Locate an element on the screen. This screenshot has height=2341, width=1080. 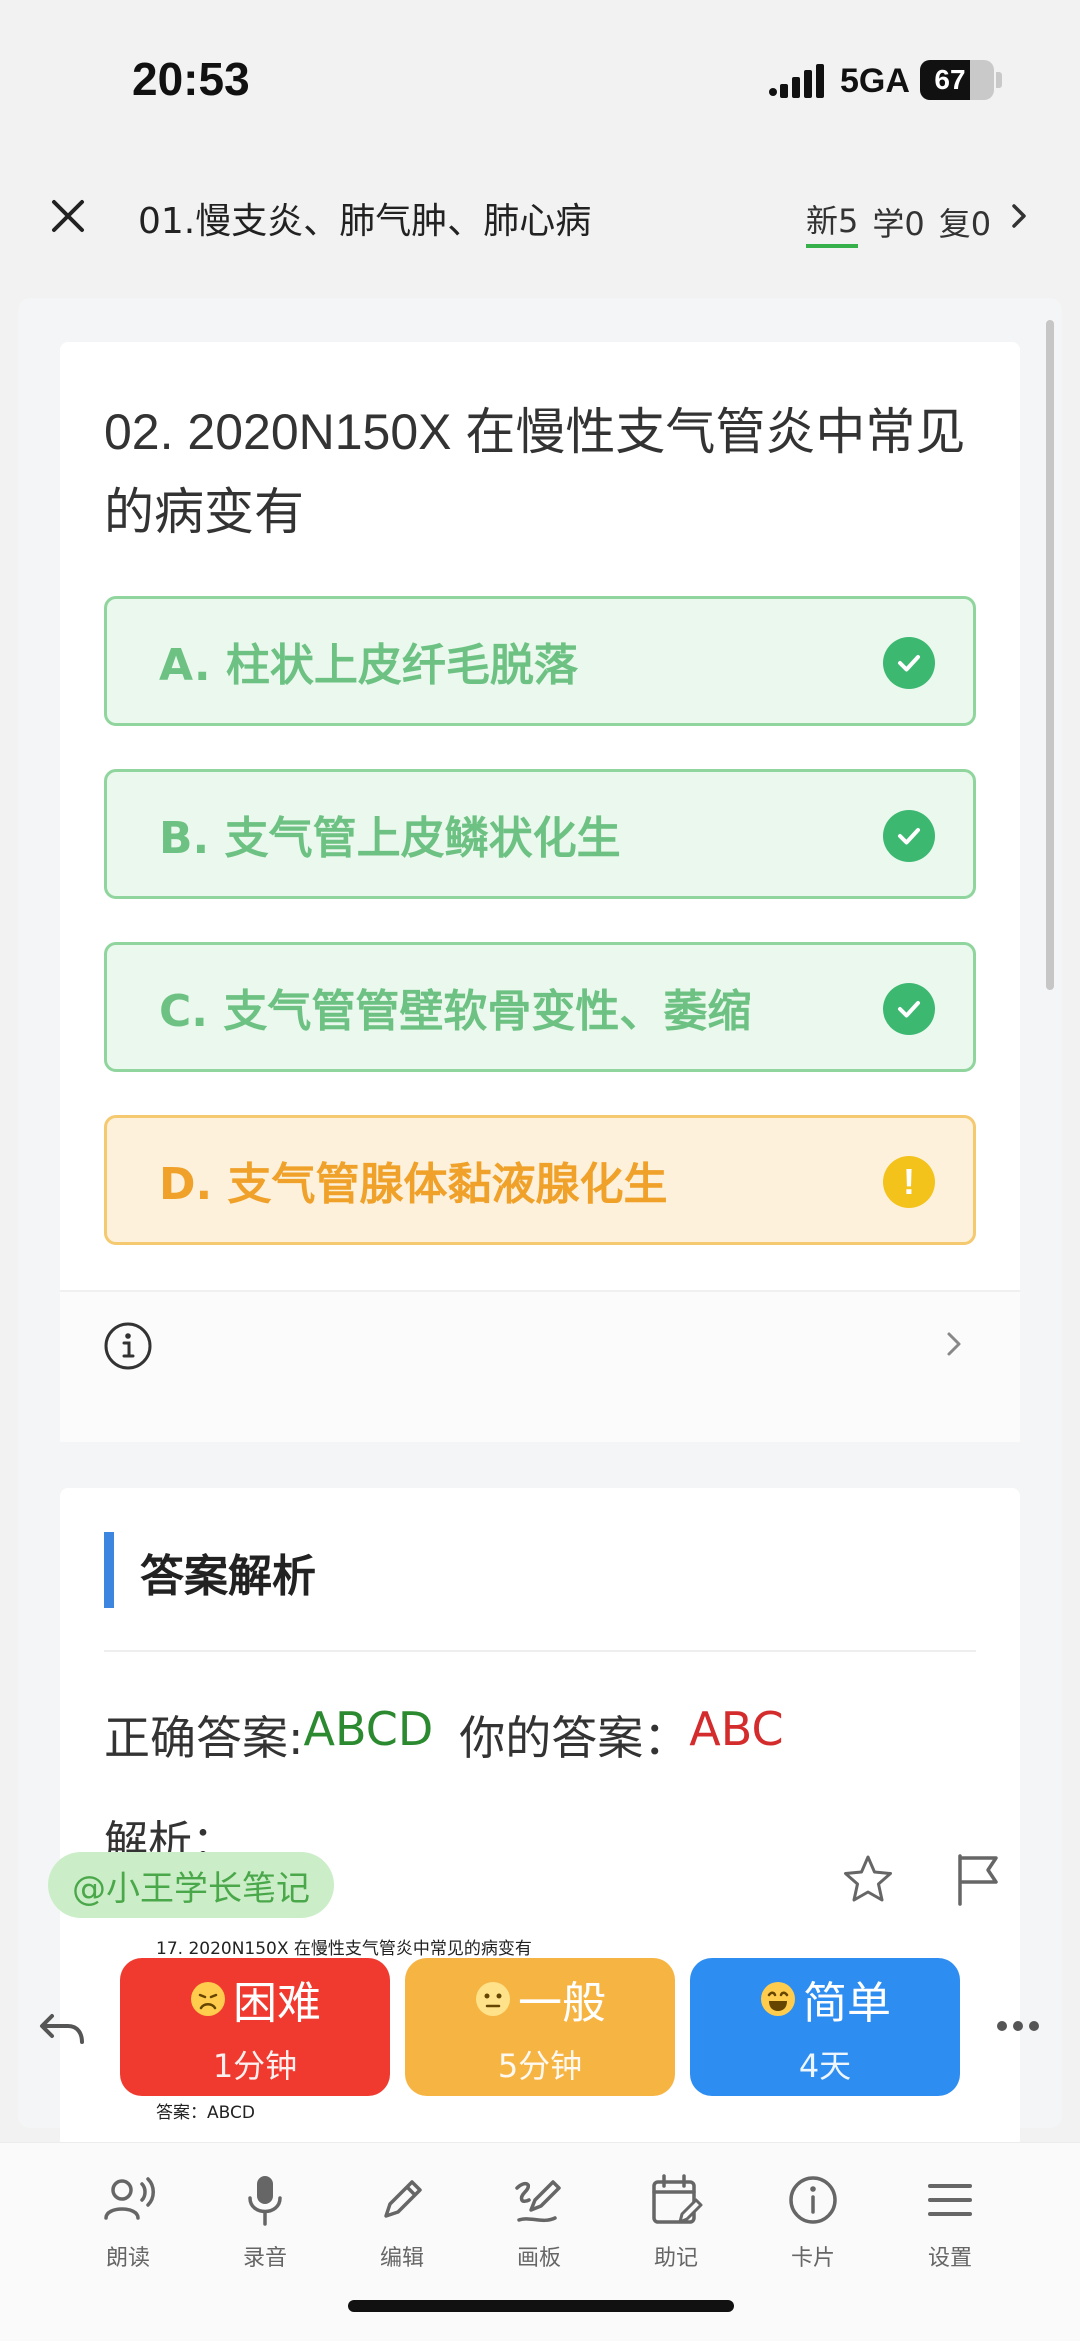
battery-indicator: 67 is located at coordinates (957, 80).